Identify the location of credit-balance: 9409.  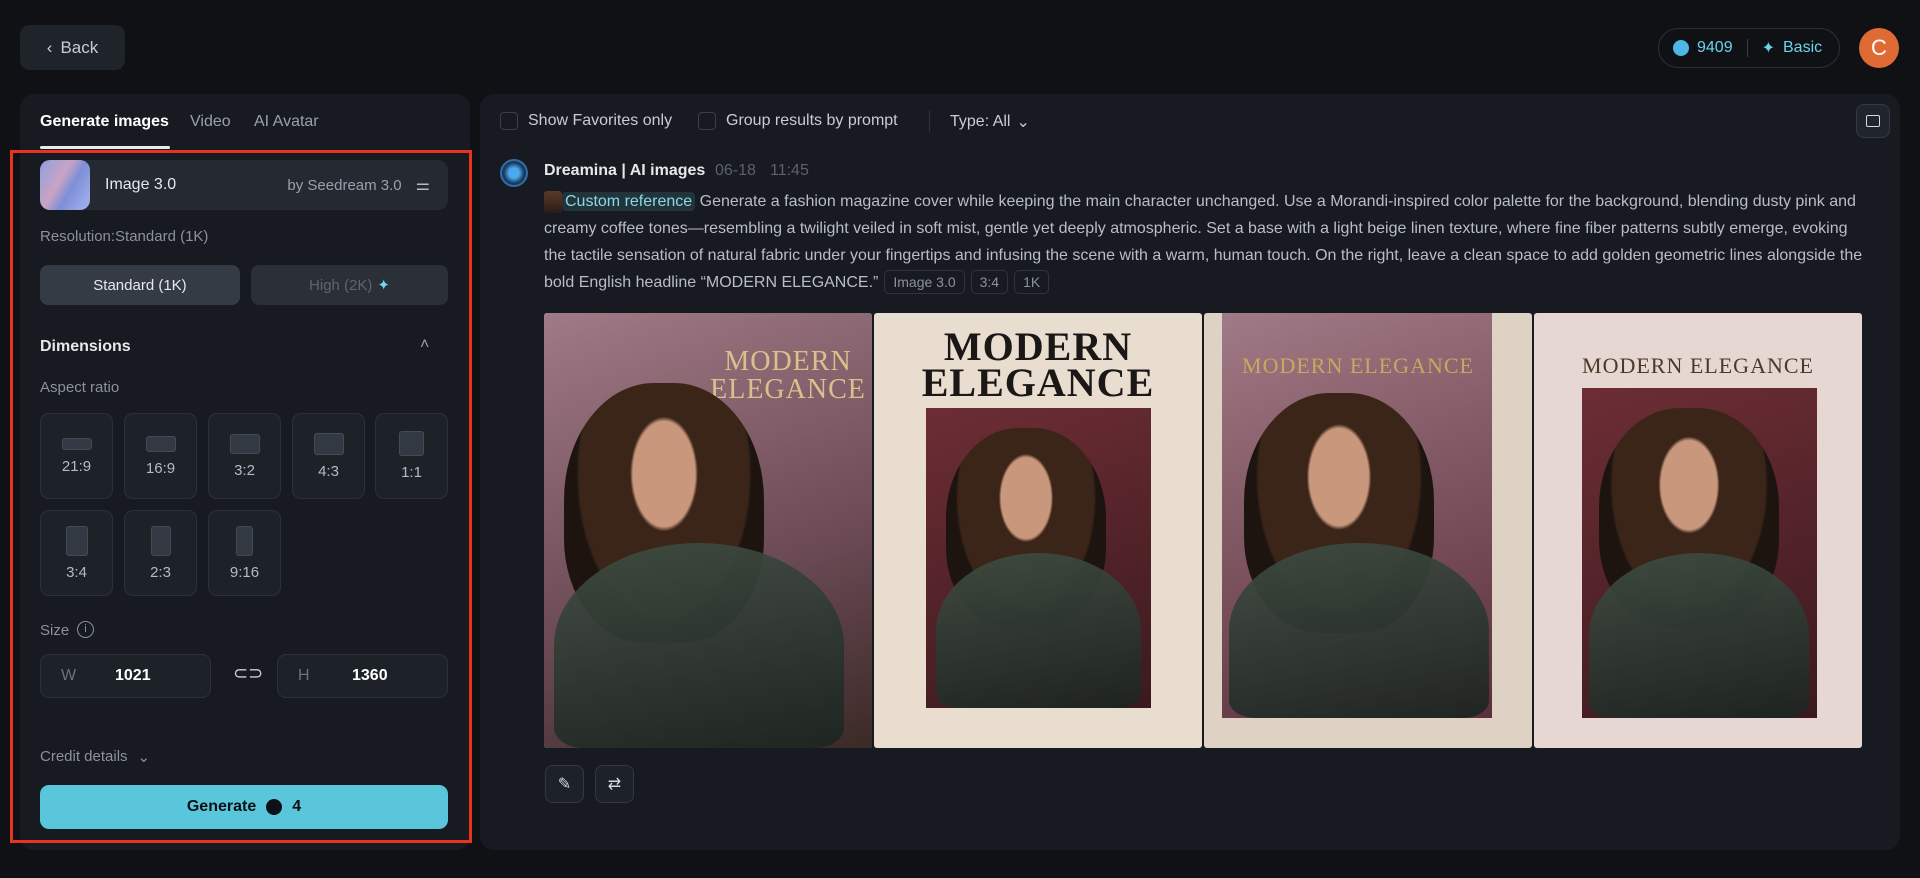
(1715, 47).